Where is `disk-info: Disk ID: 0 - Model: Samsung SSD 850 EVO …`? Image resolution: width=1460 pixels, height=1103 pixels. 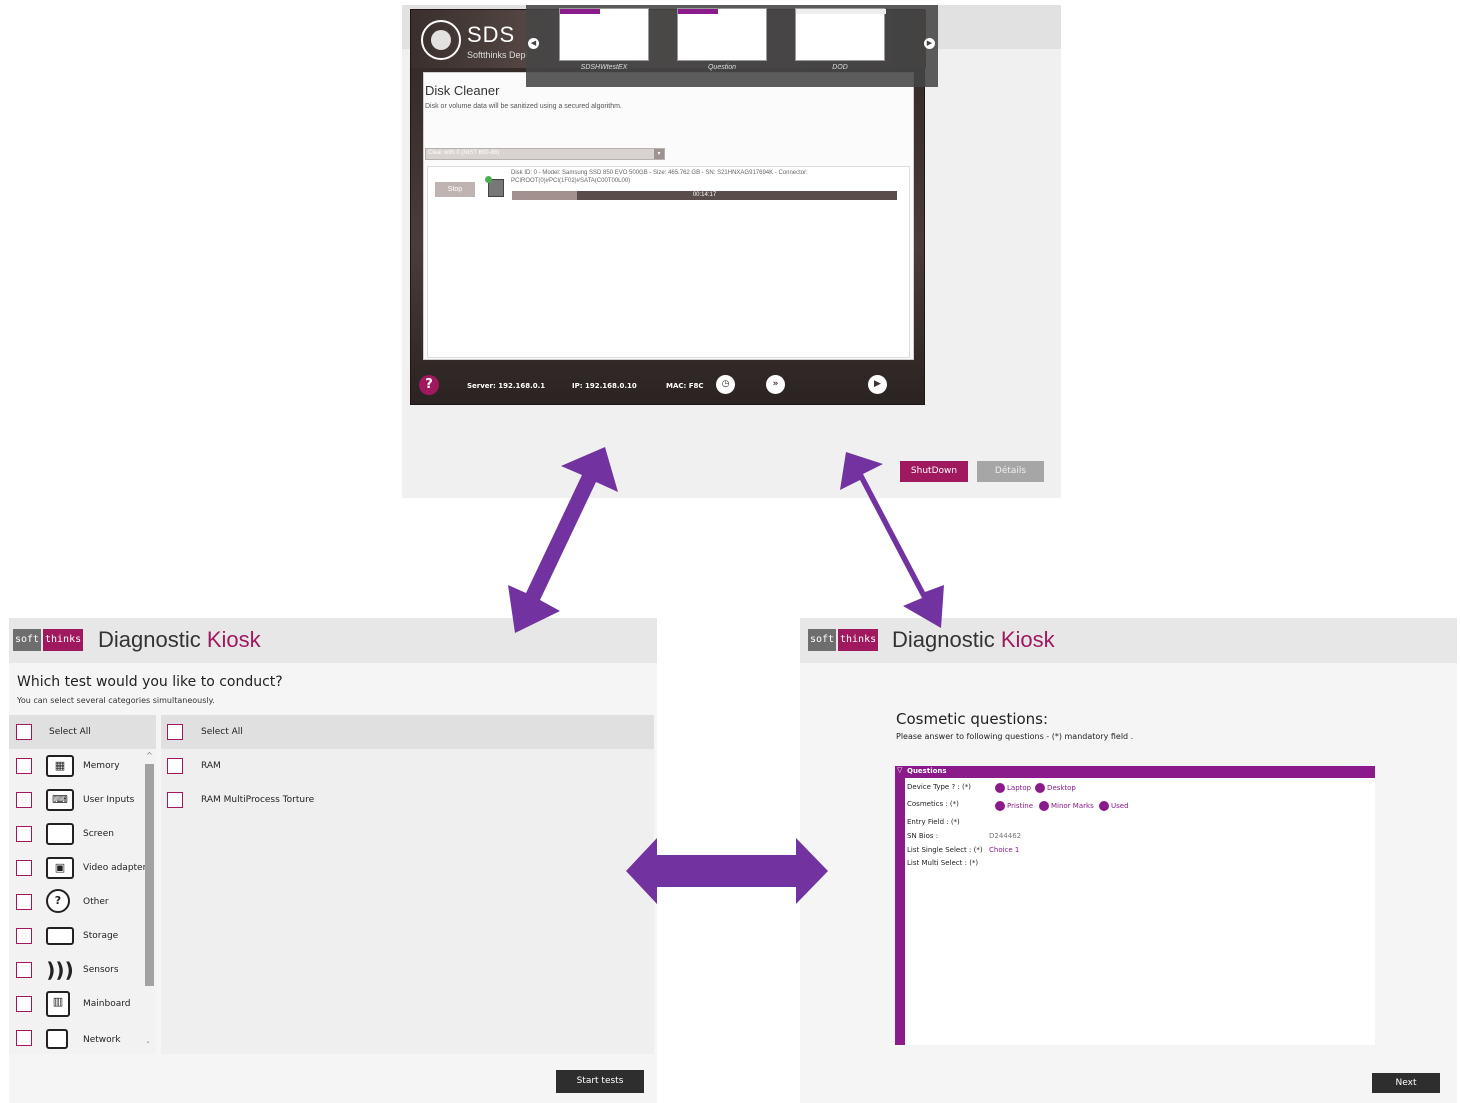
disk-info: Disk ID: 0 - Model: Samsung SSD 850 EVO … is located at coordinates (659, 177).